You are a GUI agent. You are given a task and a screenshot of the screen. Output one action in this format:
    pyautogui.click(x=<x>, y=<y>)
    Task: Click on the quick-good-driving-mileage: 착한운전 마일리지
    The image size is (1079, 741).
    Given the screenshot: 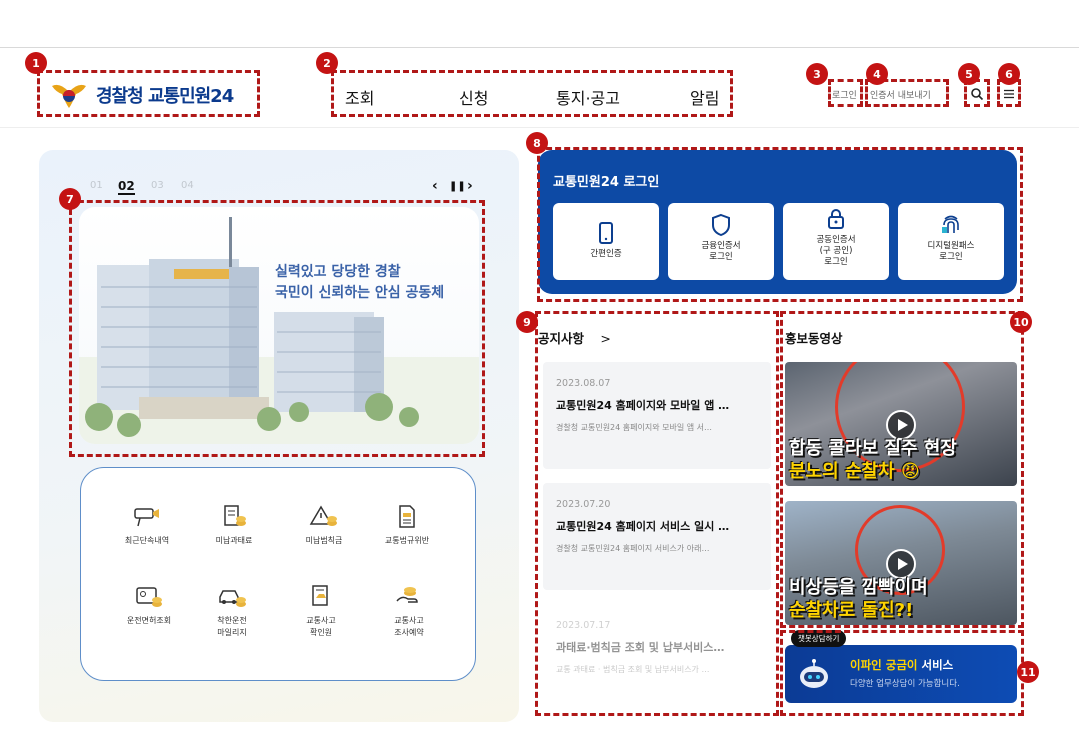 What is the action you would take?
    pyautogui.click(x=232, y=612)
    